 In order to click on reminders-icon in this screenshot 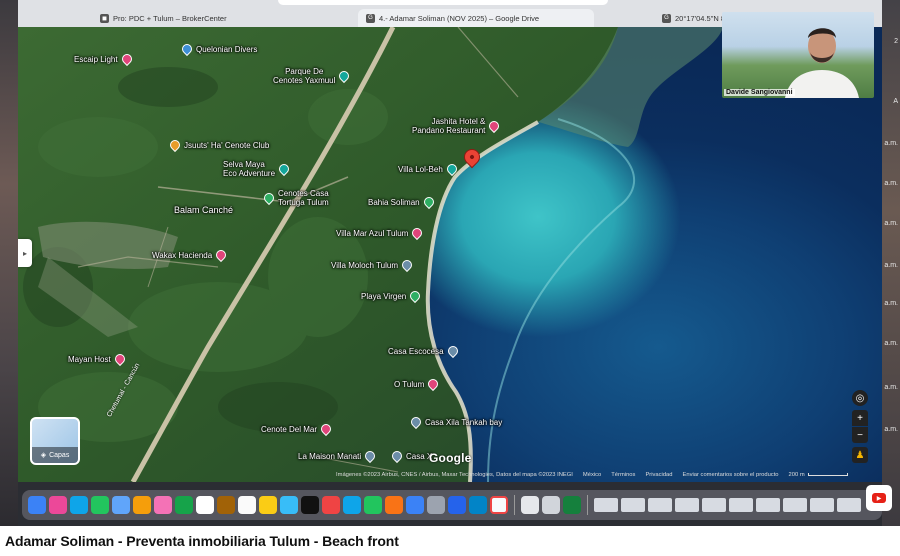, I will do `click(247, 505)`.